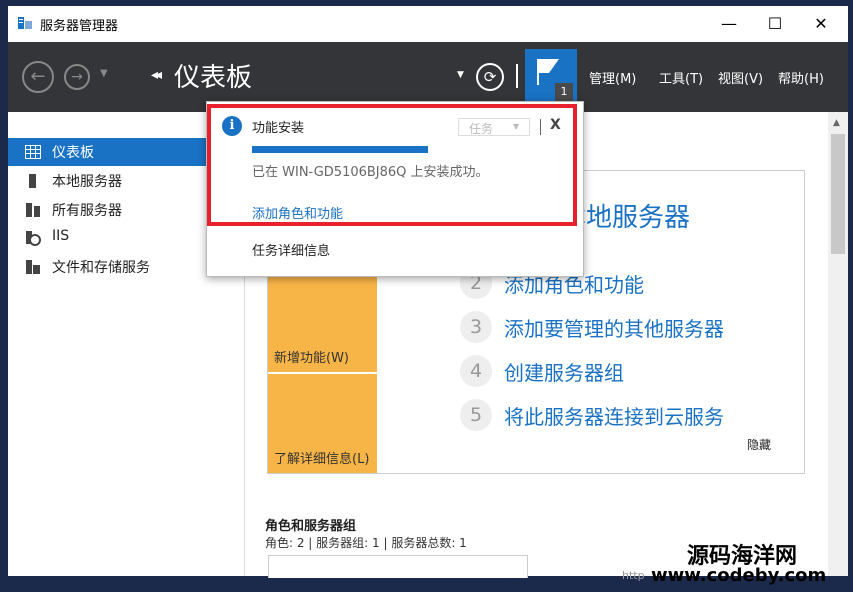  I want to click on title-bar: 服务器管理器 — ☐ ✕, so click(428, 24).